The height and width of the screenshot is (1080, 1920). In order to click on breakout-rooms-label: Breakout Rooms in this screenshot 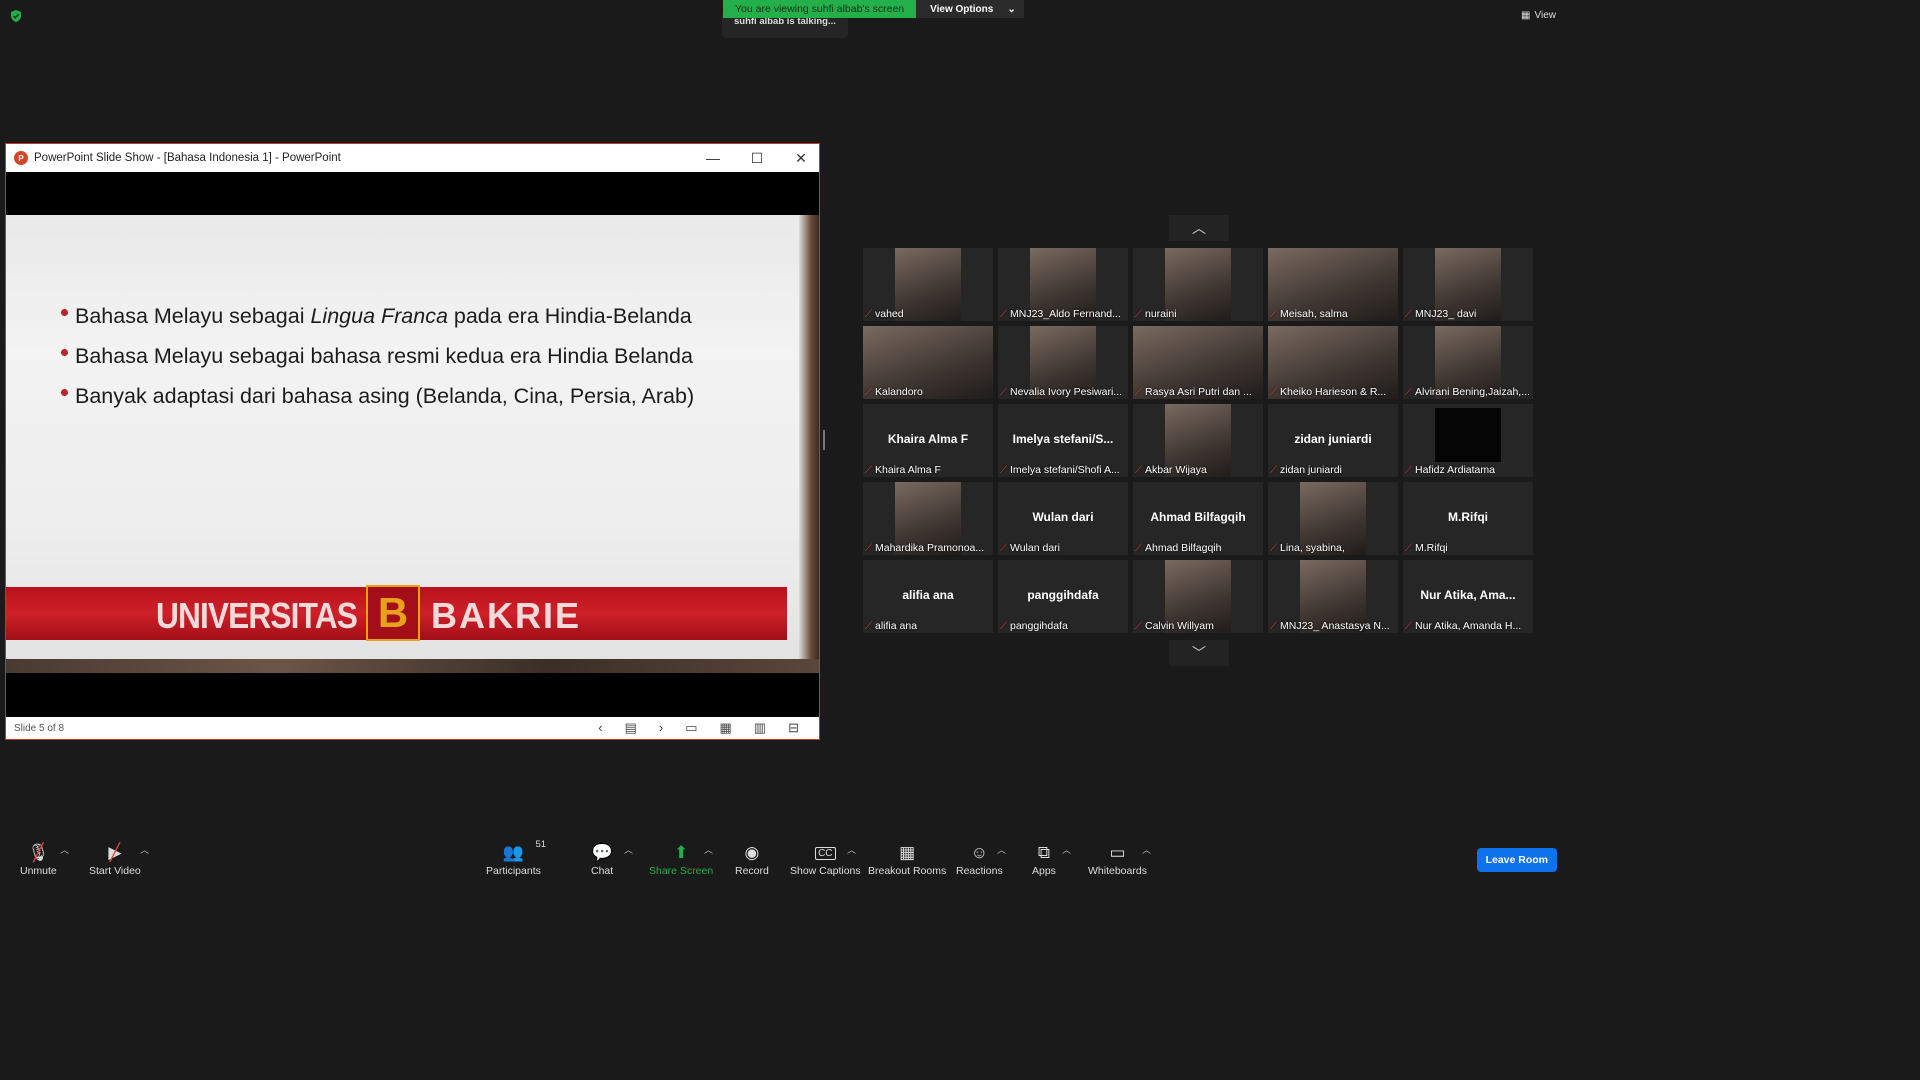, I will do `click(907, 871)`.